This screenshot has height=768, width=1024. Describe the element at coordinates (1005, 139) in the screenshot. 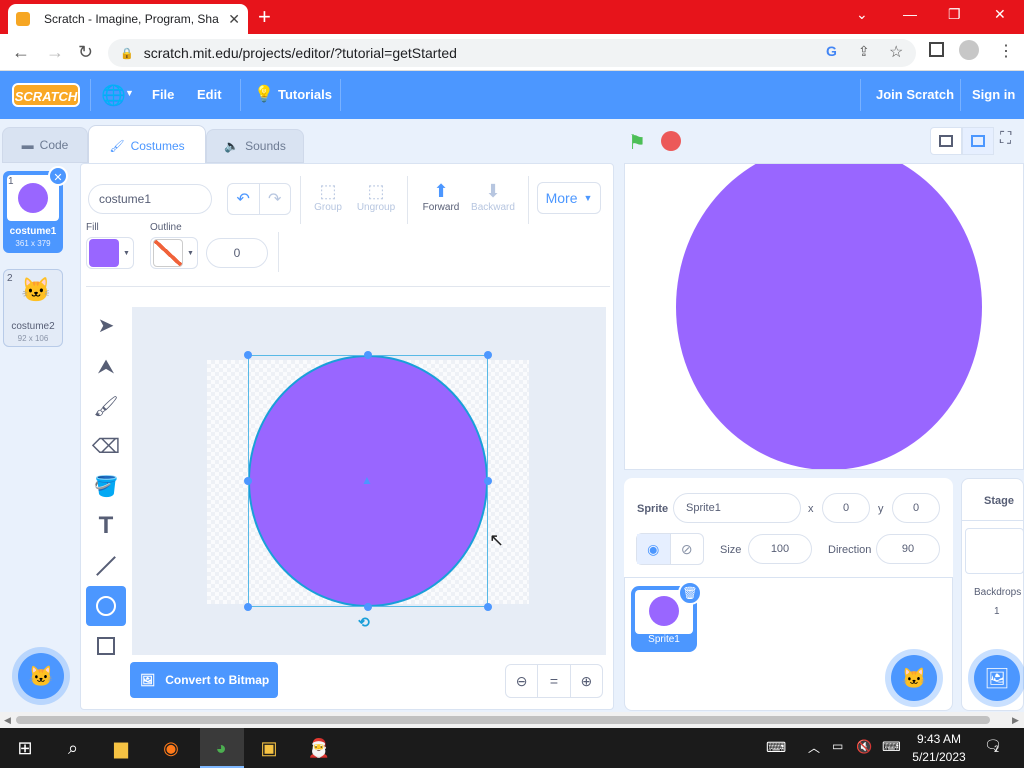

I see `fullscreen-icon: ⛶` at that location.